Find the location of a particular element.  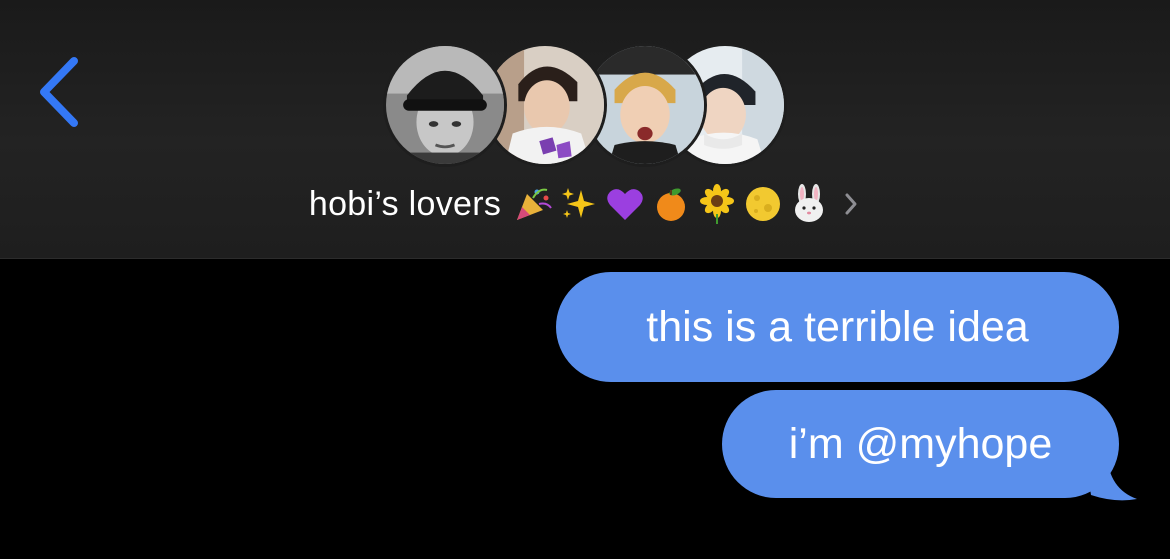

tangerine-icon is located at coordinates (671, 204).